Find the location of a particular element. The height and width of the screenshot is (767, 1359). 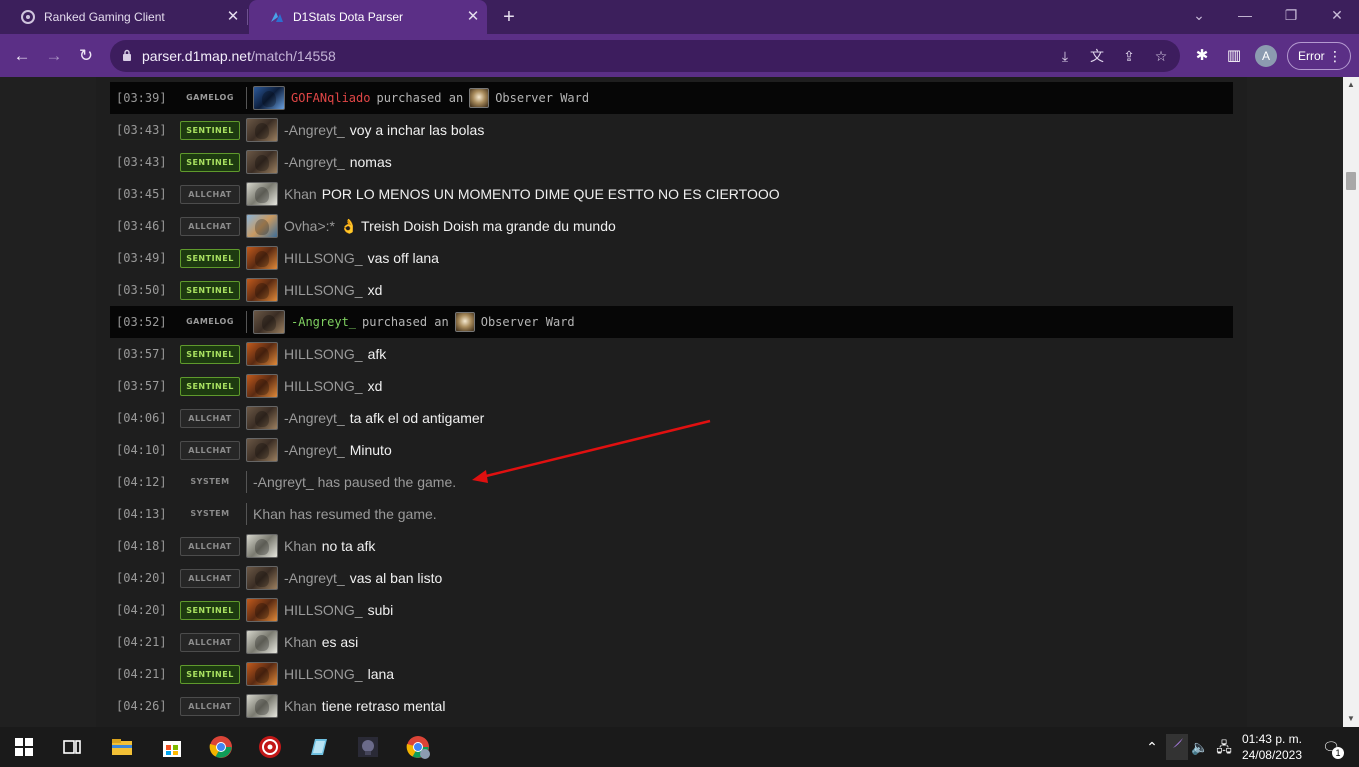

restore-button: ❐ is located at coordinates (1291, 15).